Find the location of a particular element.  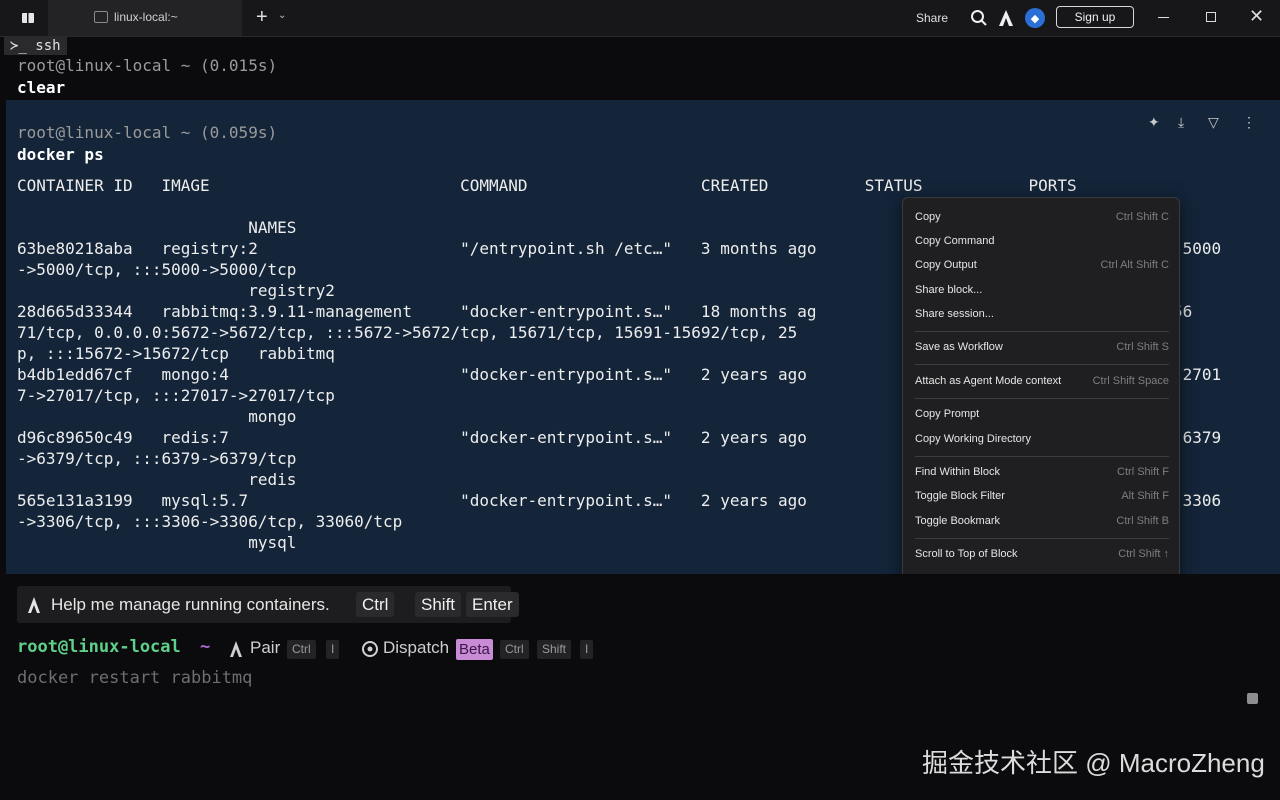

menu-item: Scroll to Top of Block Ctrl Shift ↑ is located at coordinates (1042, 554).